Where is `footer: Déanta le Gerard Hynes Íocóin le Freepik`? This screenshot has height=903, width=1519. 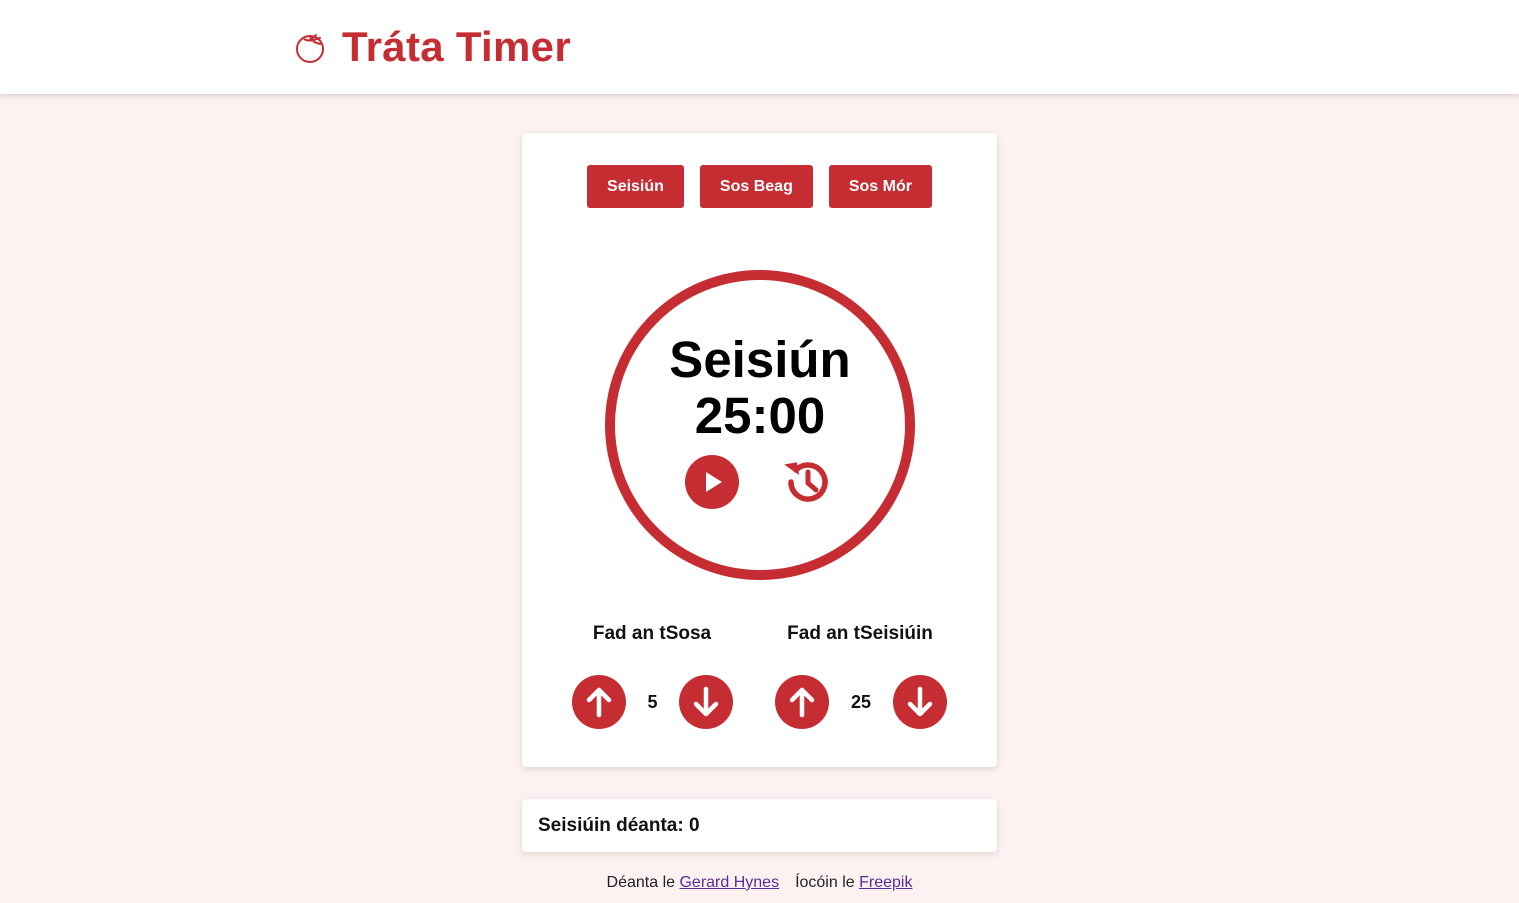
footer: Déanta le Gerard Hynes Íocóin le Freepik is located at coordinates (759, 883).